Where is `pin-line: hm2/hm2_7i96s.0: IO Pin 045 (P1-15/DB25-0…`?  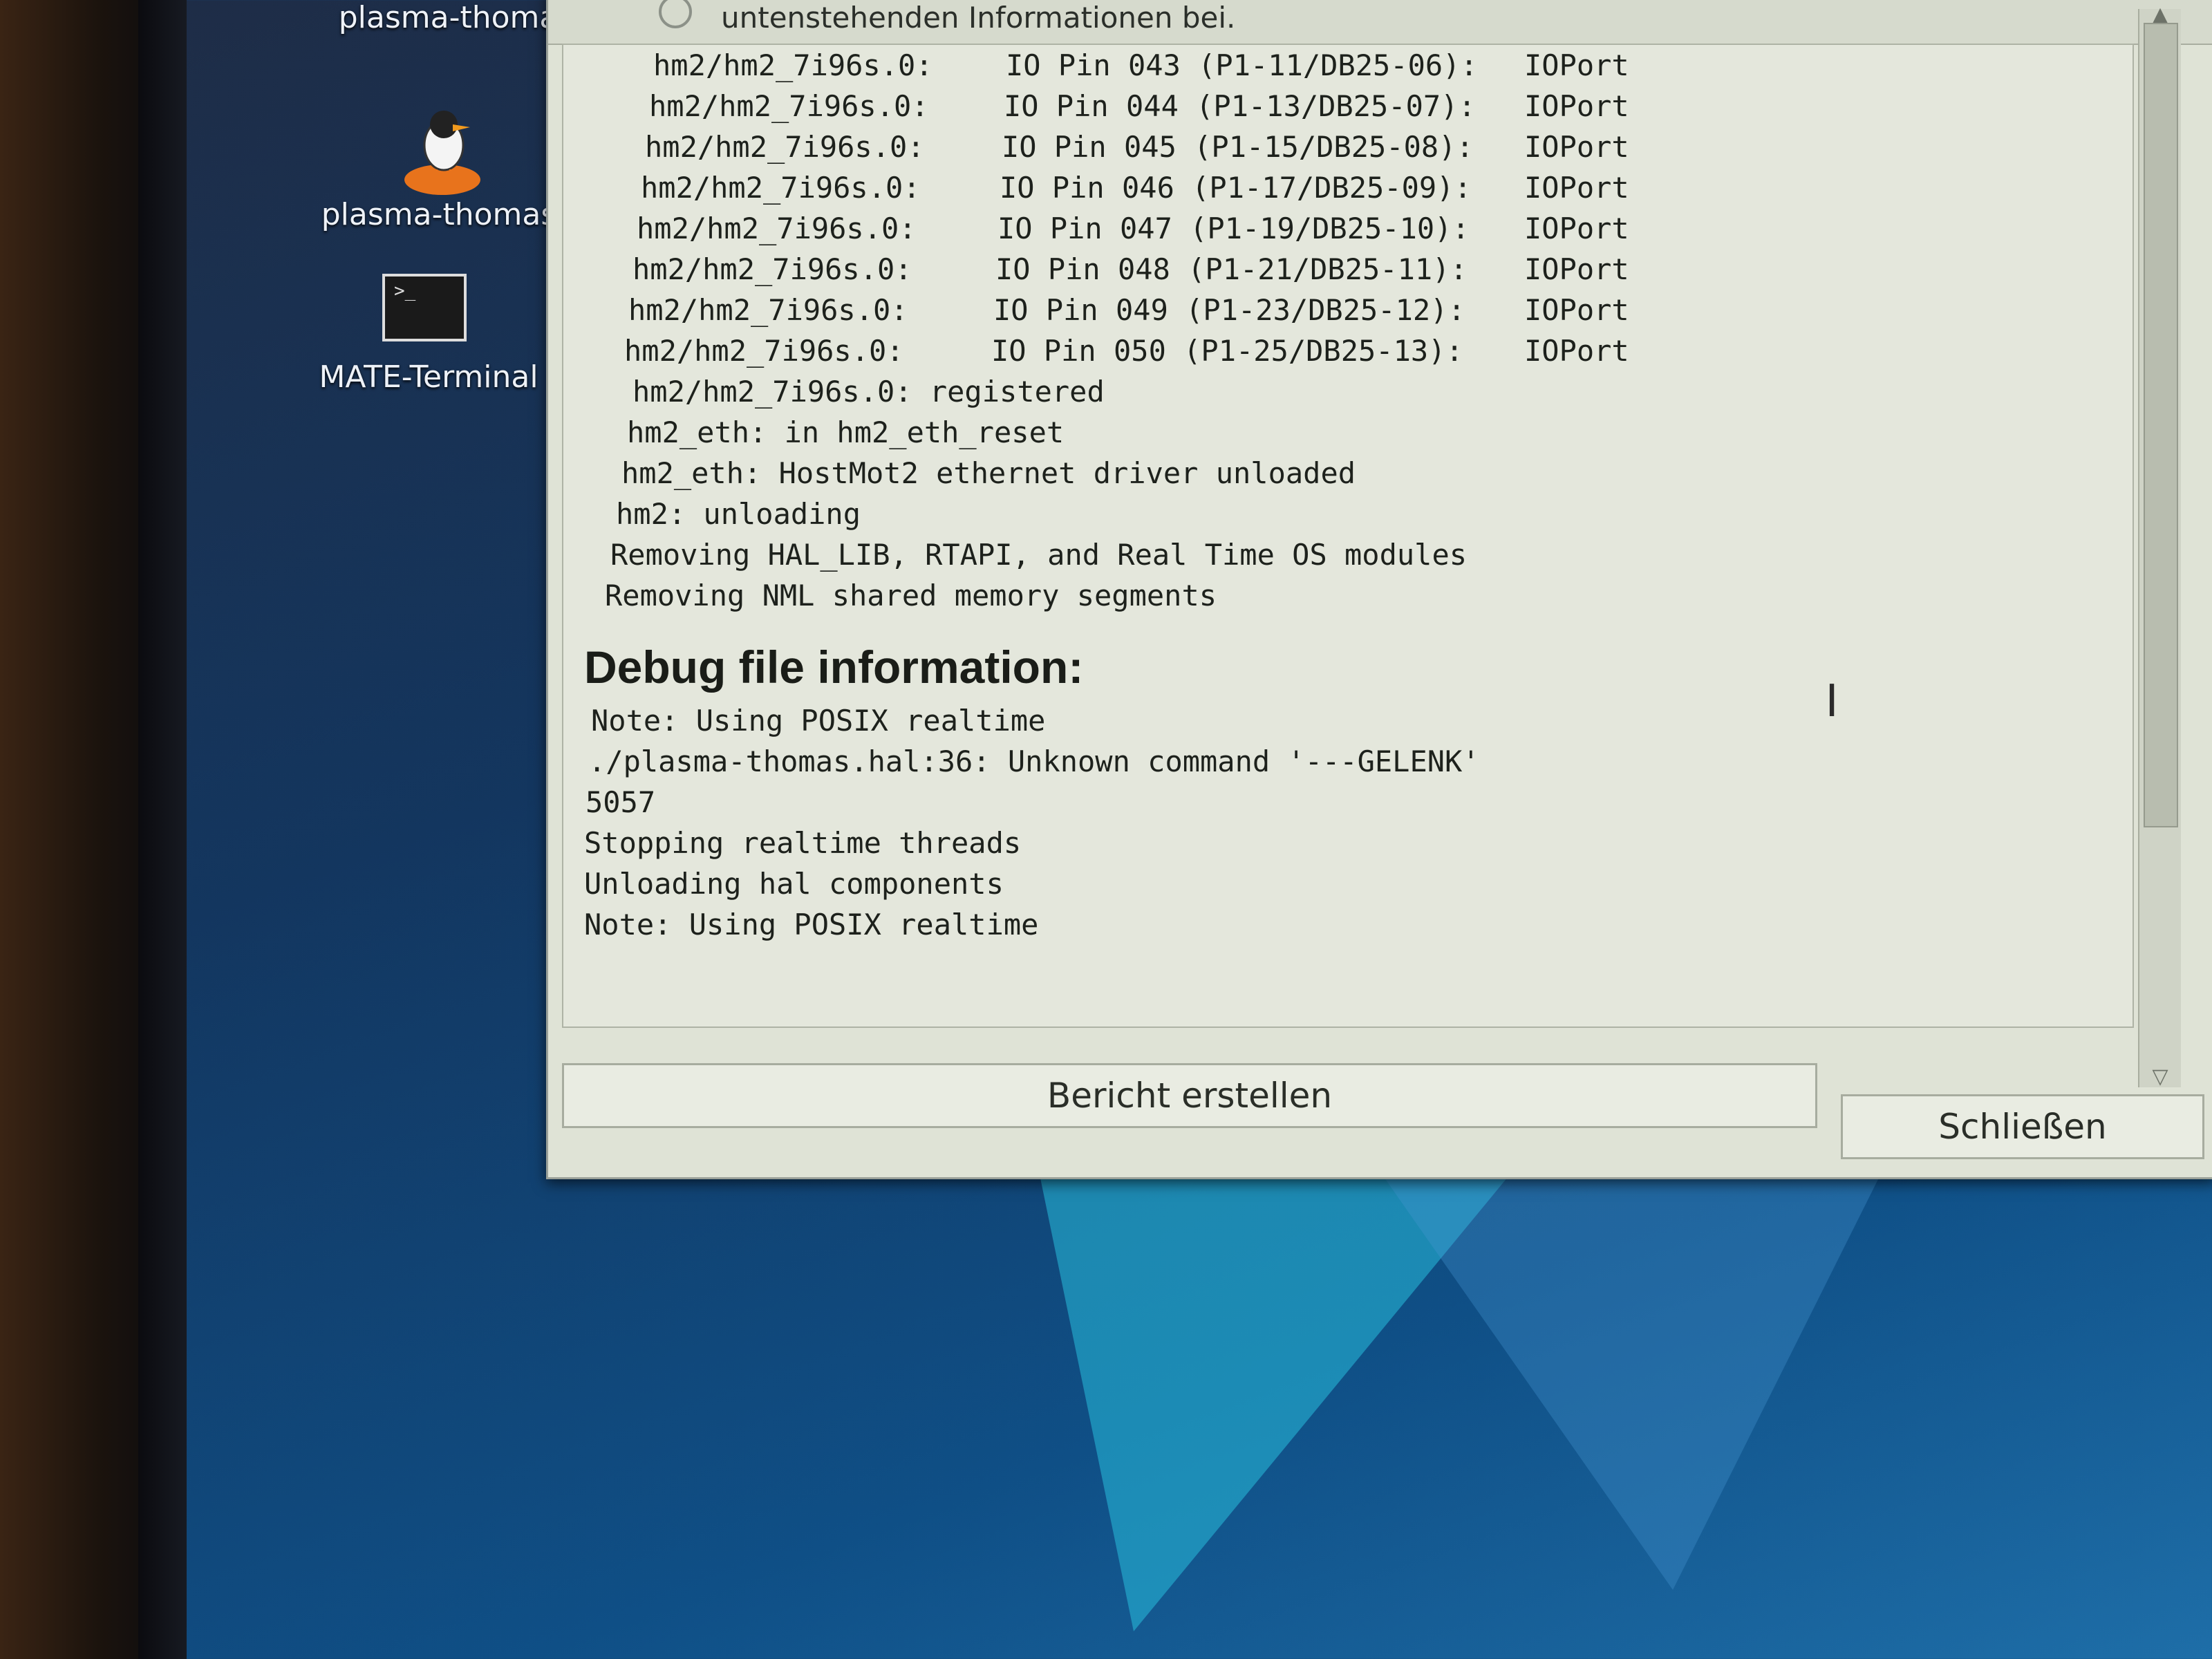 pin-line: hm2/hm2_7i96s.0: IO Pin 045 (P1-15/DB25-0… is located at coordinates (1348, 146).